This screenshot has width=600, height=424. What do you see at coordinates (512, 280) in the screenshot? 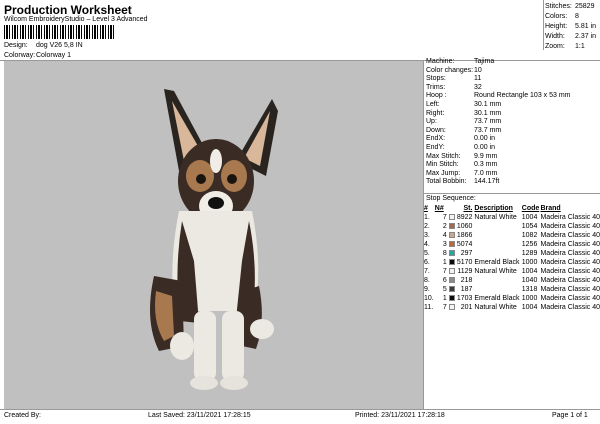
I see `stop-sequence-row: 8. 6 218 1040 Madeira Classic 40` at bounding box center [512, 280].